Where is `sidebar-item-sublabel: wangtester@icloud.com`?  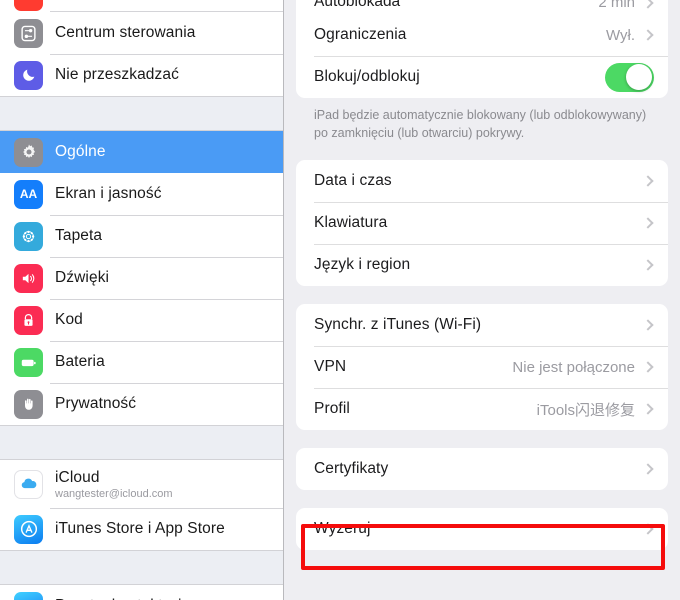
sidebar-item-sublabel: wangtester@icloud.com is located at coordinates (114, 493).